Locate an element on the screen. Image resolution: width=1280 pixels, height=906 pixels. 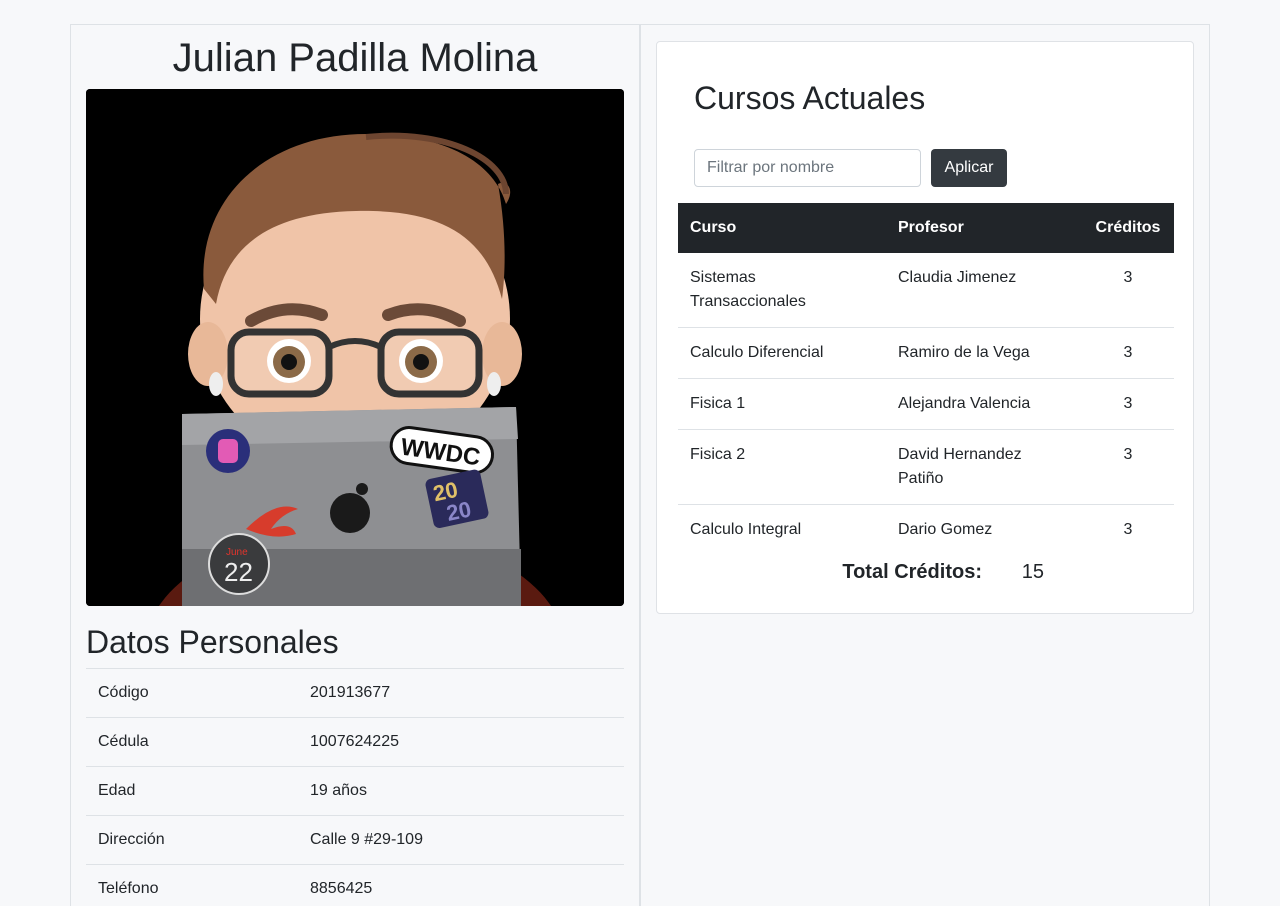
apply-button: Aplicar is located at coordinates (969, 168).